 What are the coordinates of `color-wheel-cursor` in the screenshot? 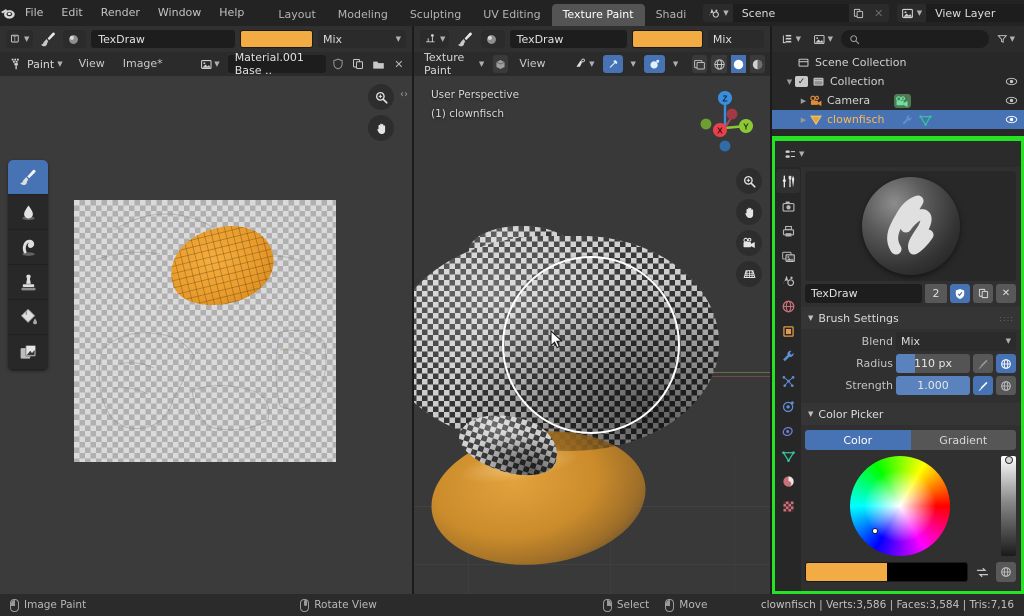 It's located at (875, 531).